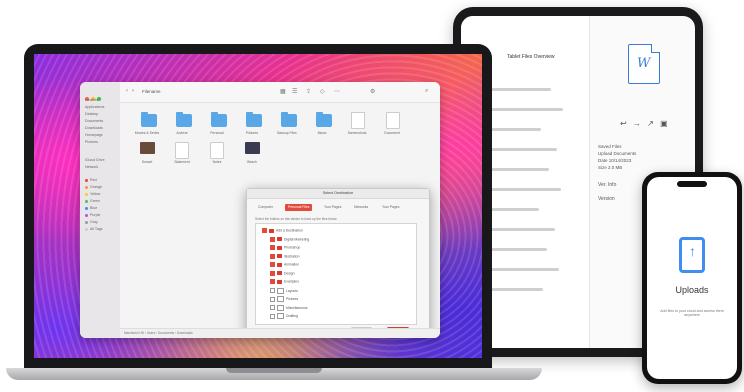 This screenshot has width=744, height=392. I want to click on tree-label: Drafting, so click(292, 315).